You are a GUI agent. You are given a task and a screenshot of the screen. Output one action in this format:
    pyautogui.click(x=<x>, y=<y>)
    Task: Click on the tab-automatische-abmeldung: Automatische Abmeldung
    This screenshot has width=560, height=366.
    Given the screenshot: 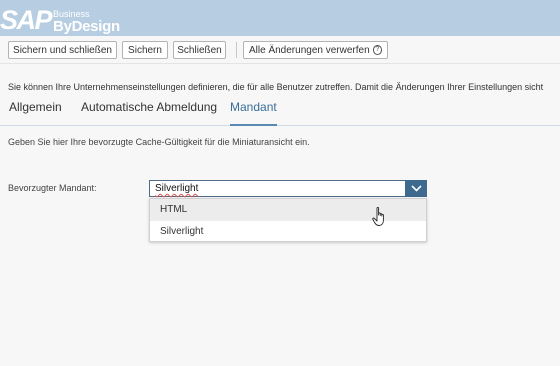 What is the action you would take?
    pyautogui.click(x=149, y=112)
    